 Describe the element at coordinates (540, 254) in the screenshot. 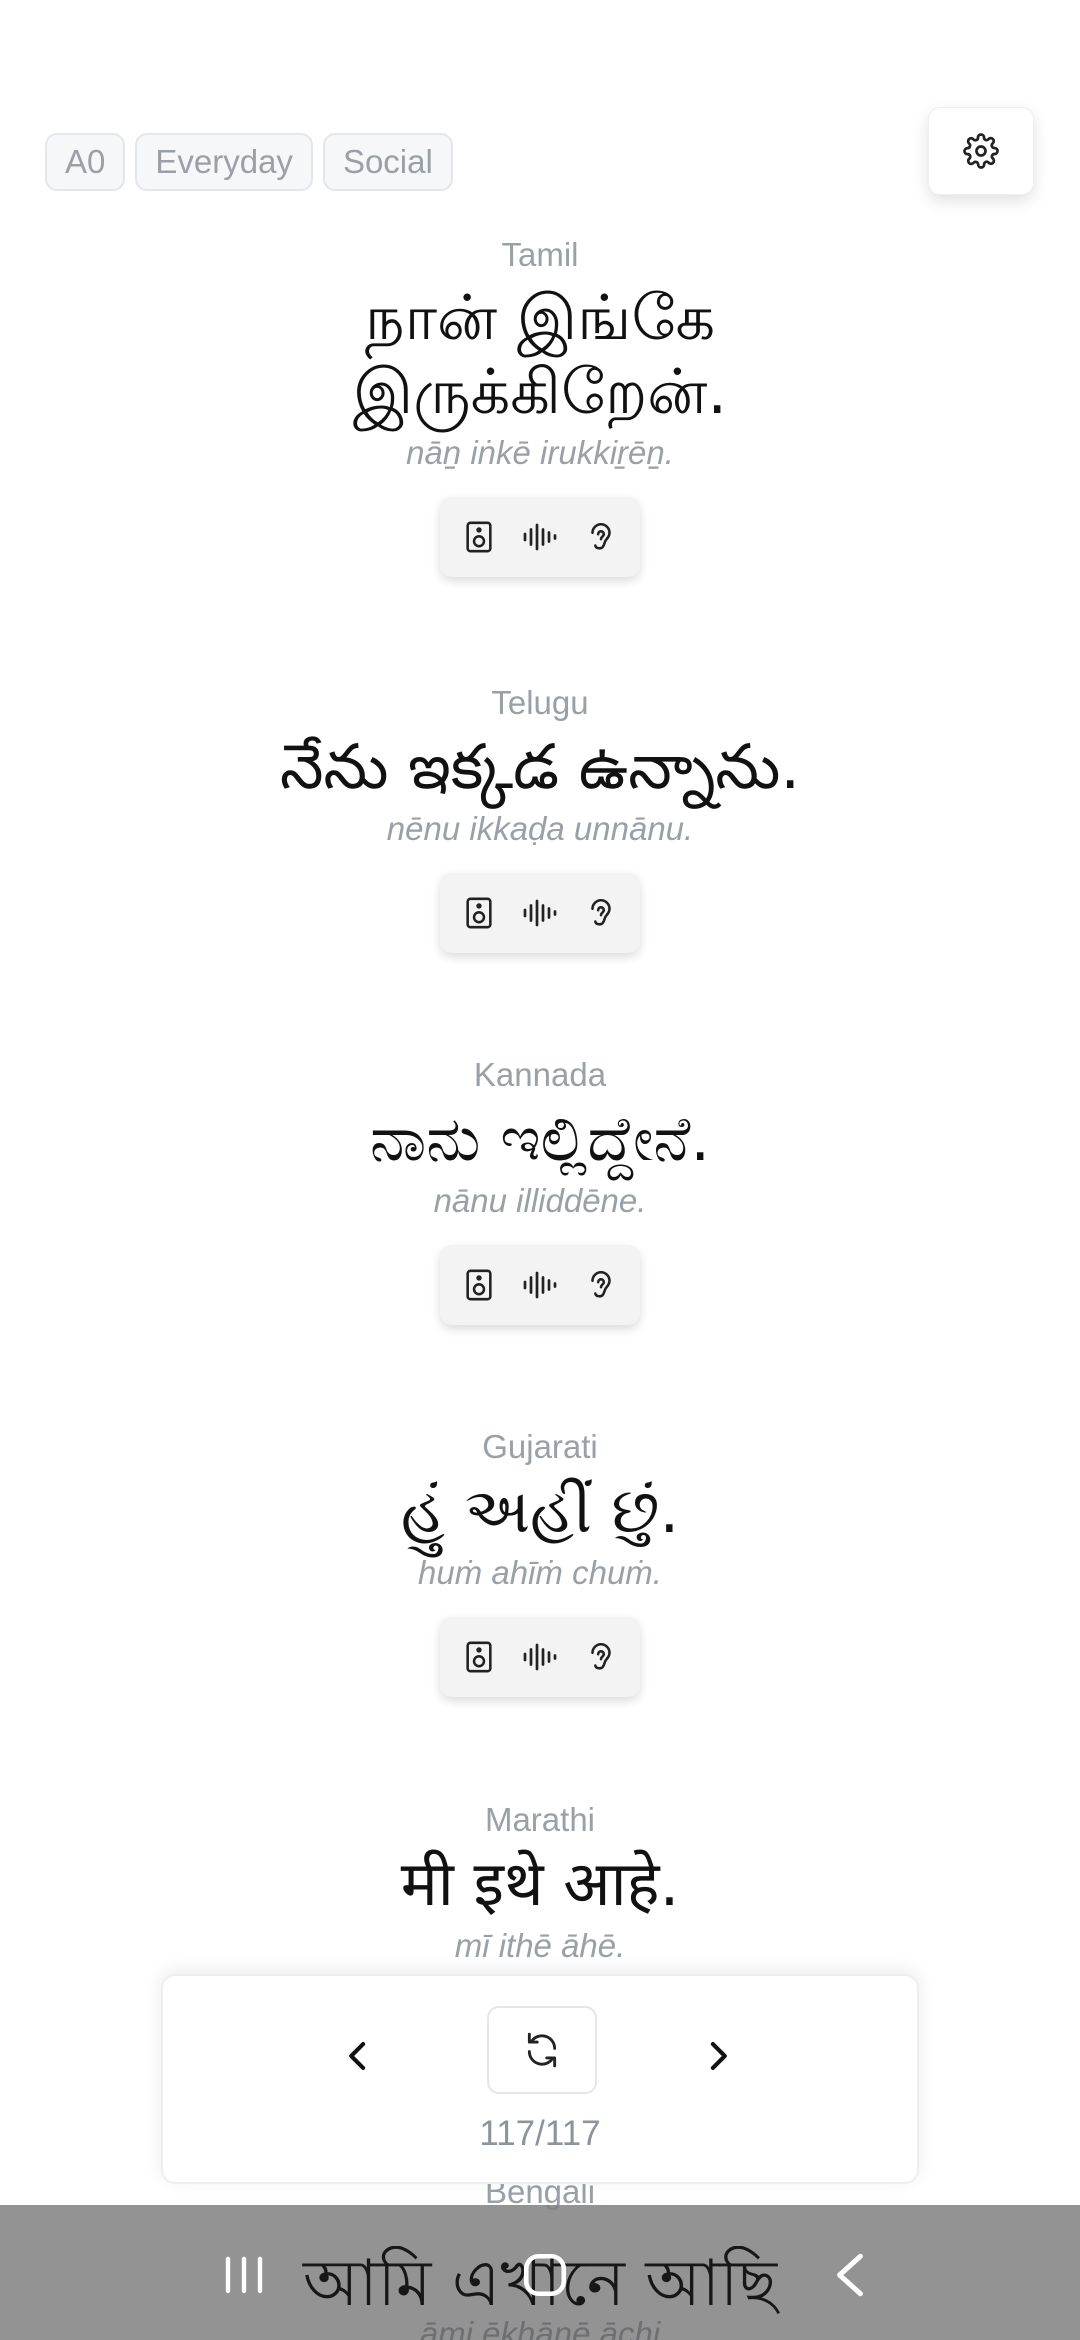

I see `language-label: Tamil` at that location.